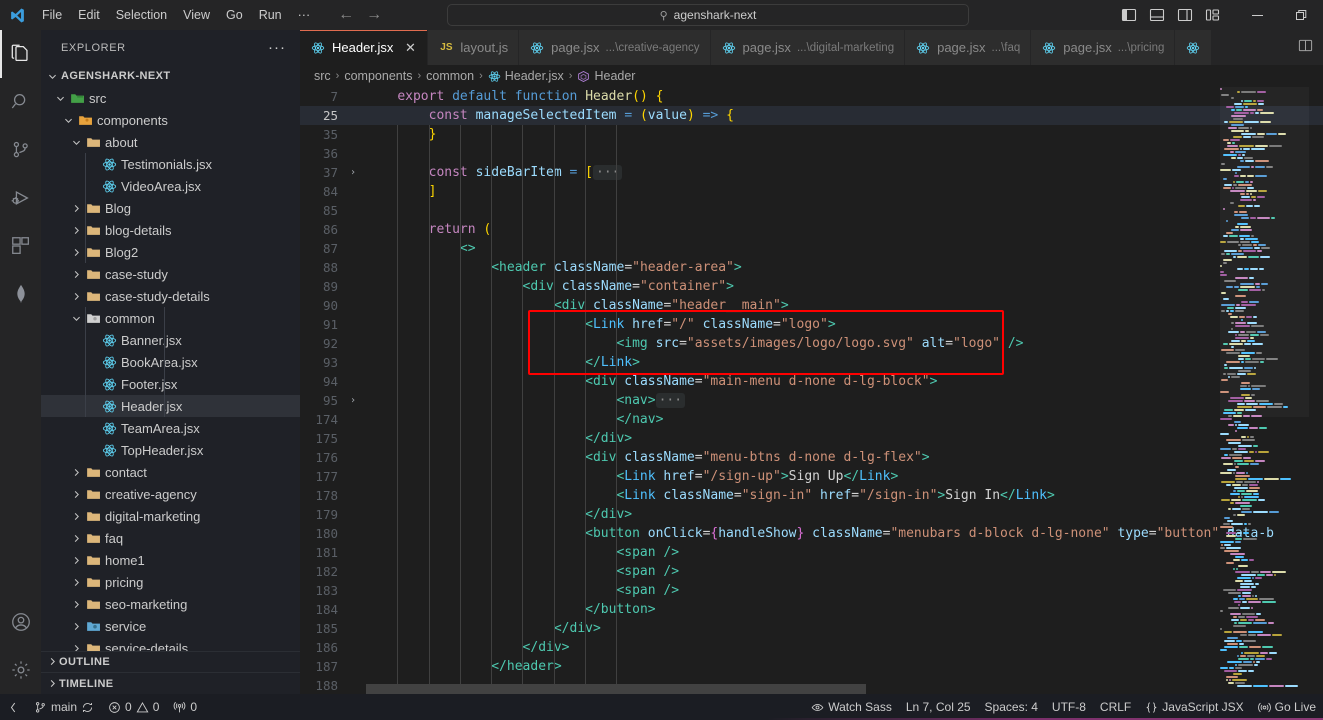  I want to click on code-line: 183 <span />, so click(811, 590).